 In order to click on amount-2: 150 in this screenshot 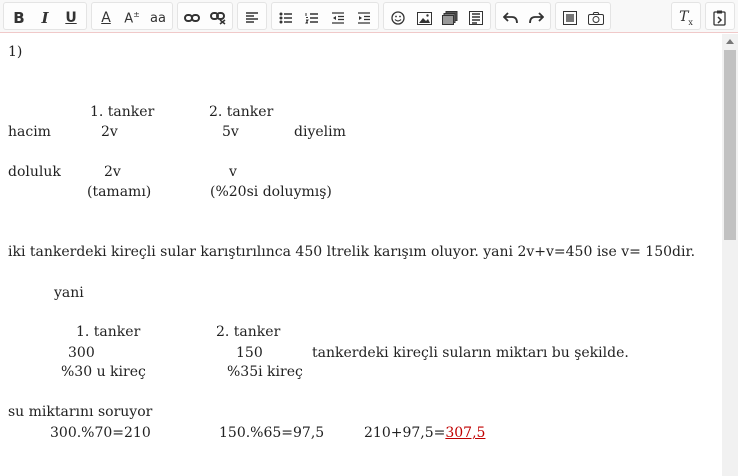, I will do `click(249, 353)`.